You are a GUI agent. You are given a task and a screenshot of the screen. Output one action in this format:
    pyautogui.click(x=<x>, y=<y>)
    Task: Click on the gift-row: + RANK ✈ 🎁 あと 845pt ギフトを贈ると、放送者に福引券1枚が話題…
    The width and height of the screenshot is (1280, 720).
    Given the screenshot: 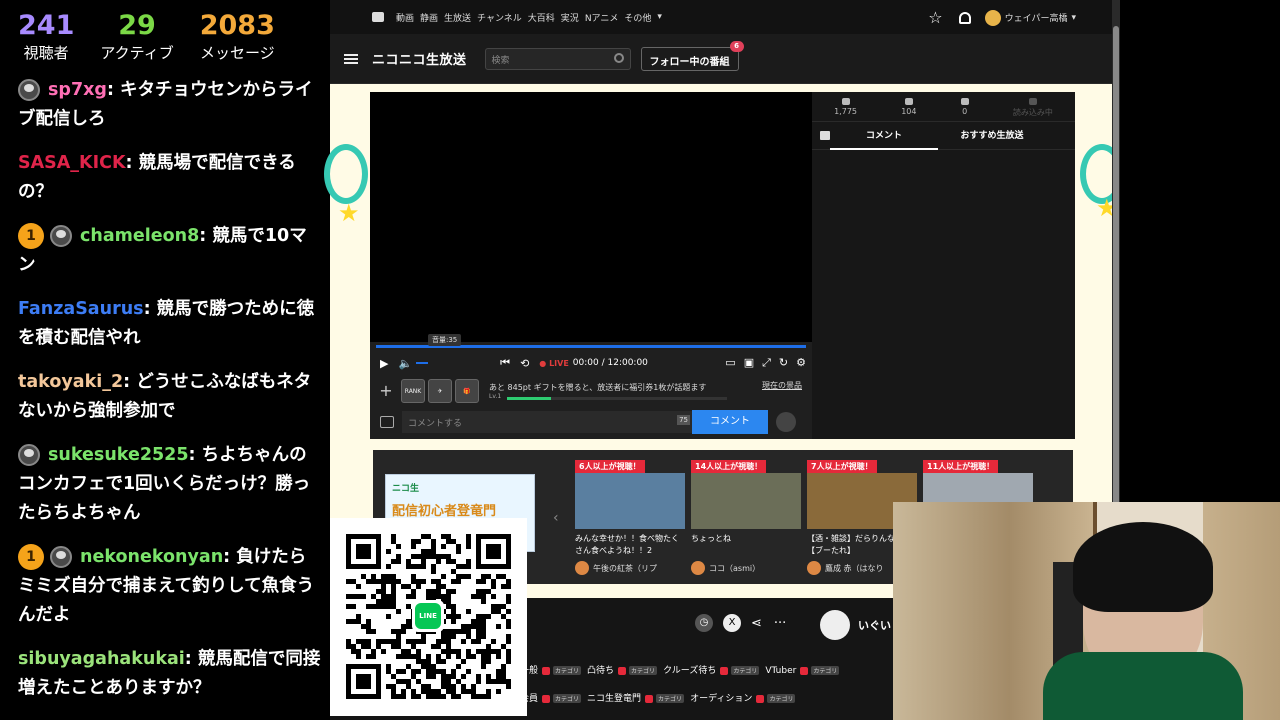 What is the action you would take?
    pyautogui.click(x=591, y=391)
    